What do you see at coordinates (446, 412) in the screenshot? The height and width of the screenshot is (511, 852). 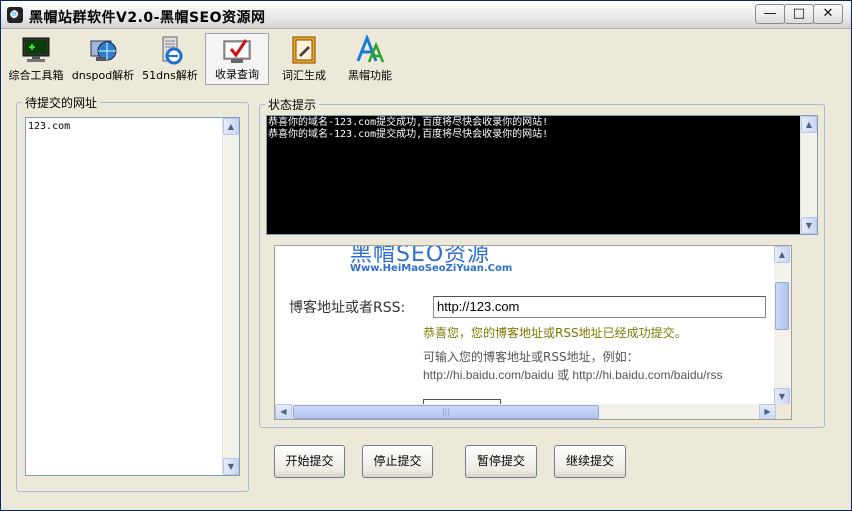 I see `scroll-thumb: |||` at bounding box center [446, 412].